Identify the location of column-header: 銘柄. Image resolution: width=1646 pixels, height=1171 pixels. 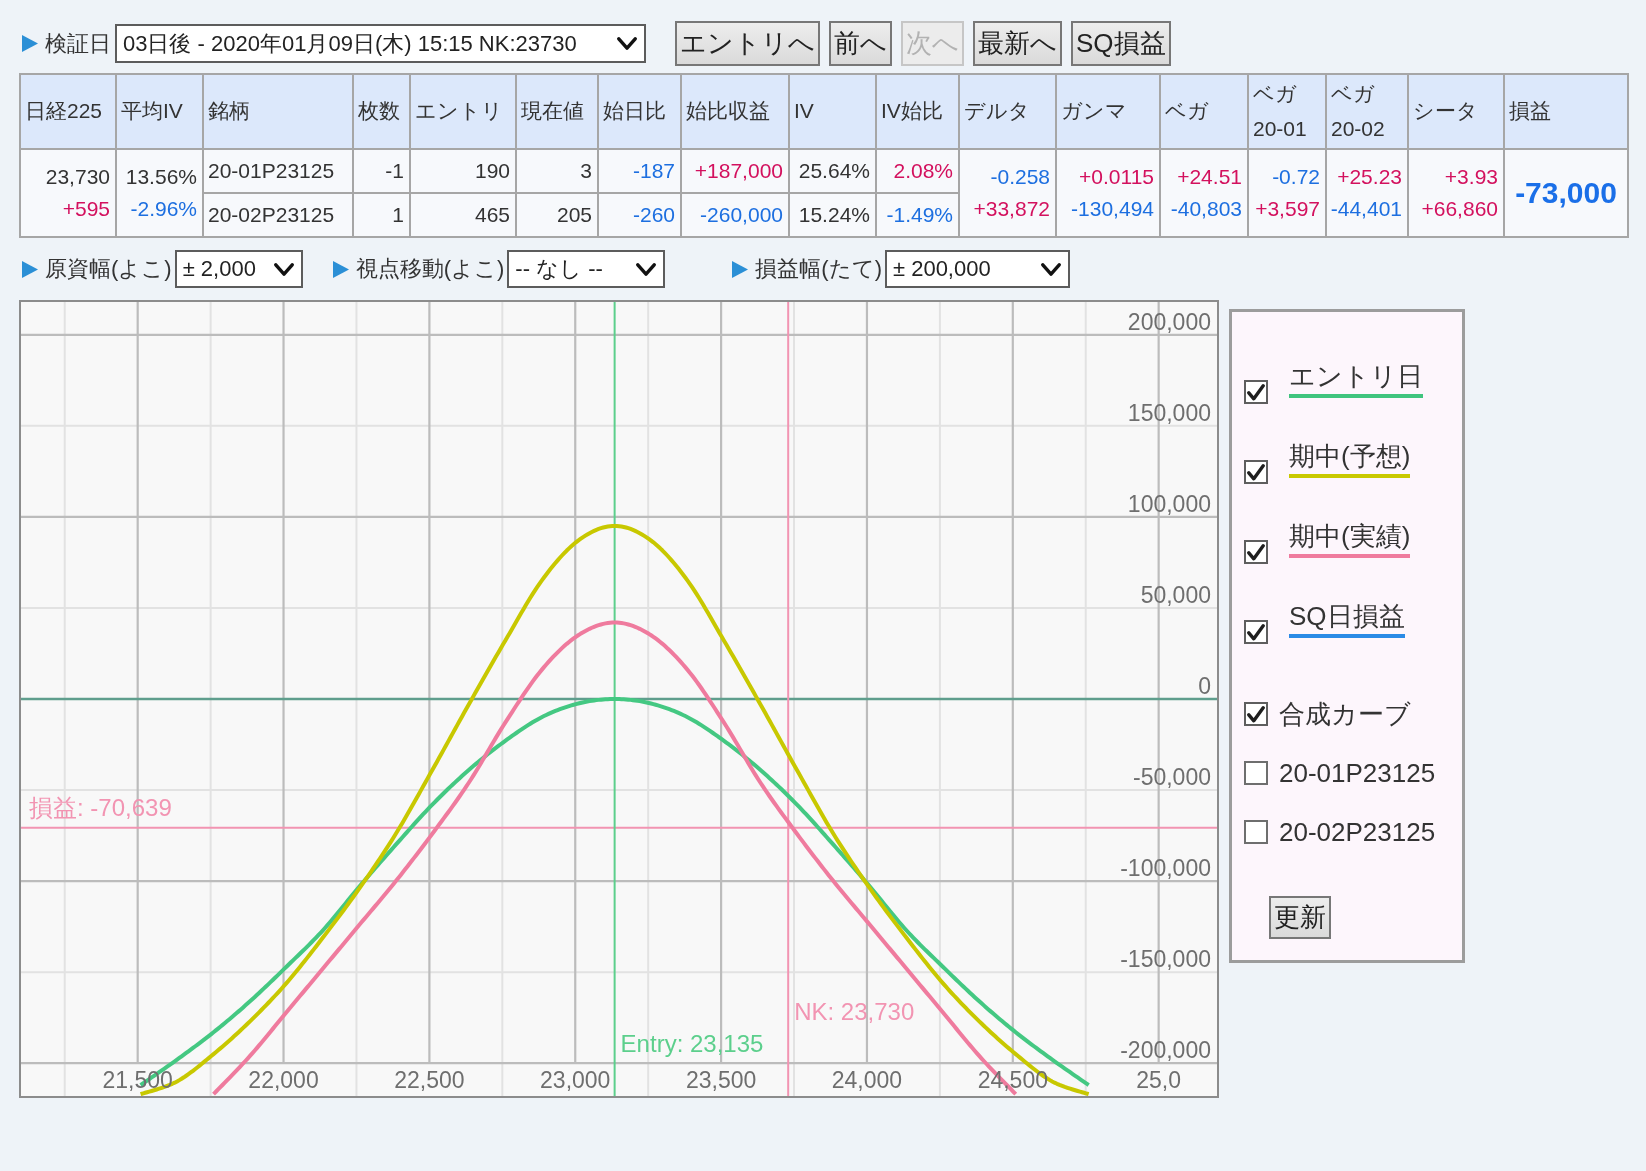
(278, 111).